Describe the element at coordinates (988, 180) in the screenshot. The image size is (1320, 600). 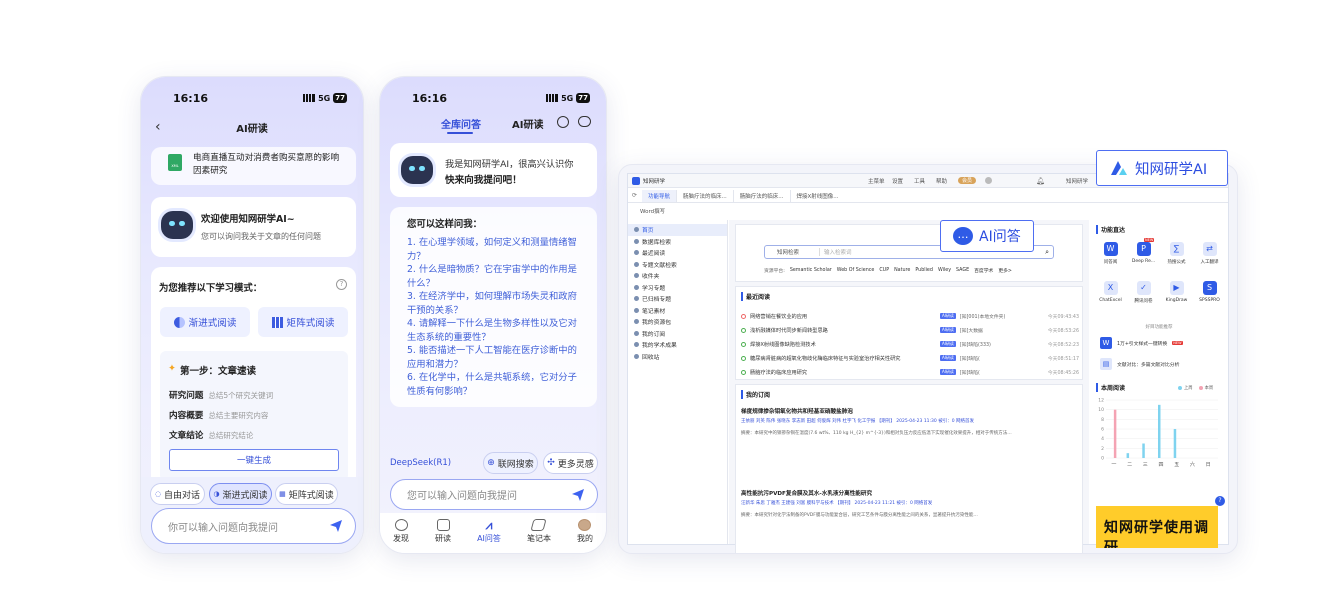
I see `avatar` at that location.